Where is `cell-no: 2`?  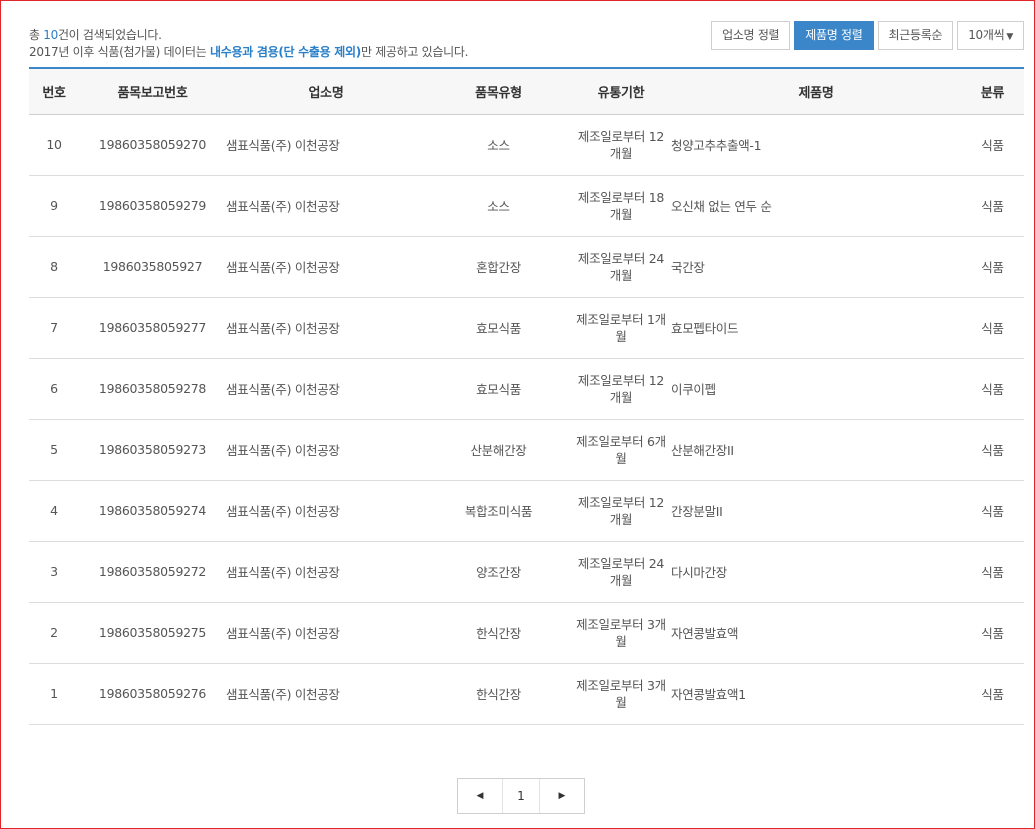 cell-no: 2 is located at coordinates (54, 632).